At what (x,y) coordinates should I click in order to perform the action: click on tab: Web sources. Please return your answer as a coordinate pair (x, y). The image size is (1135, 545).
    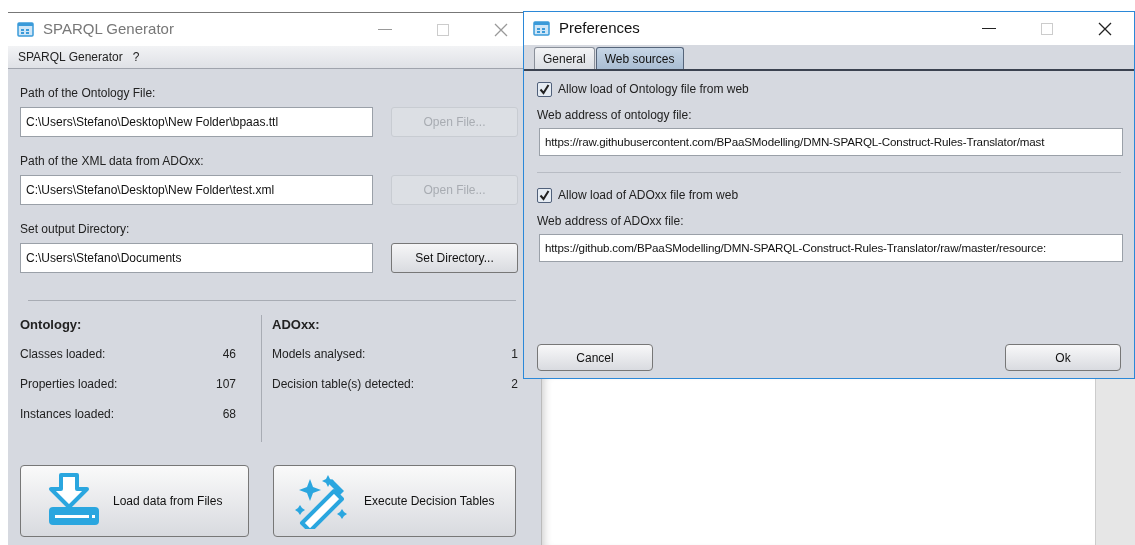
    Looking at the image, I should click on (639, 58).